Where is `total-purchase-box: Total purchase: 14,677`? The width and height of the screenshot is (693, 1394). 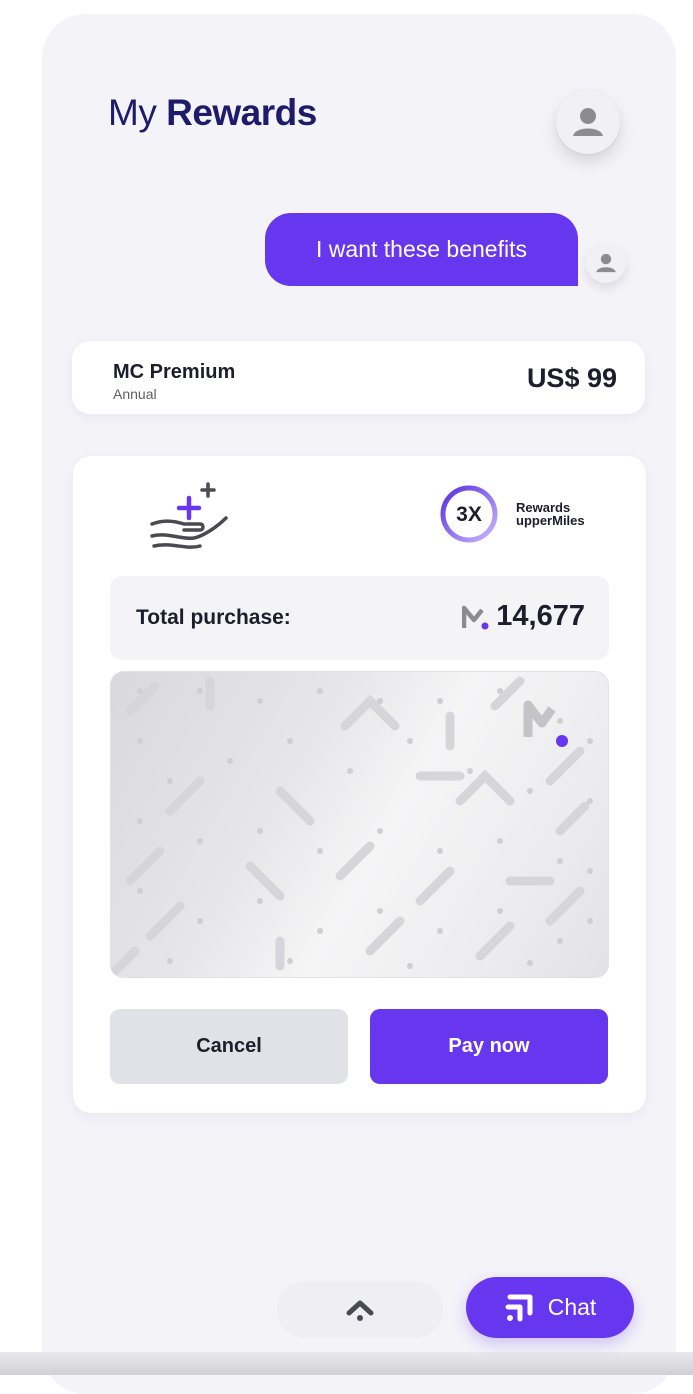 total-purchase-box: Total purchase: 14,677 is located at coordinates (359, 618).